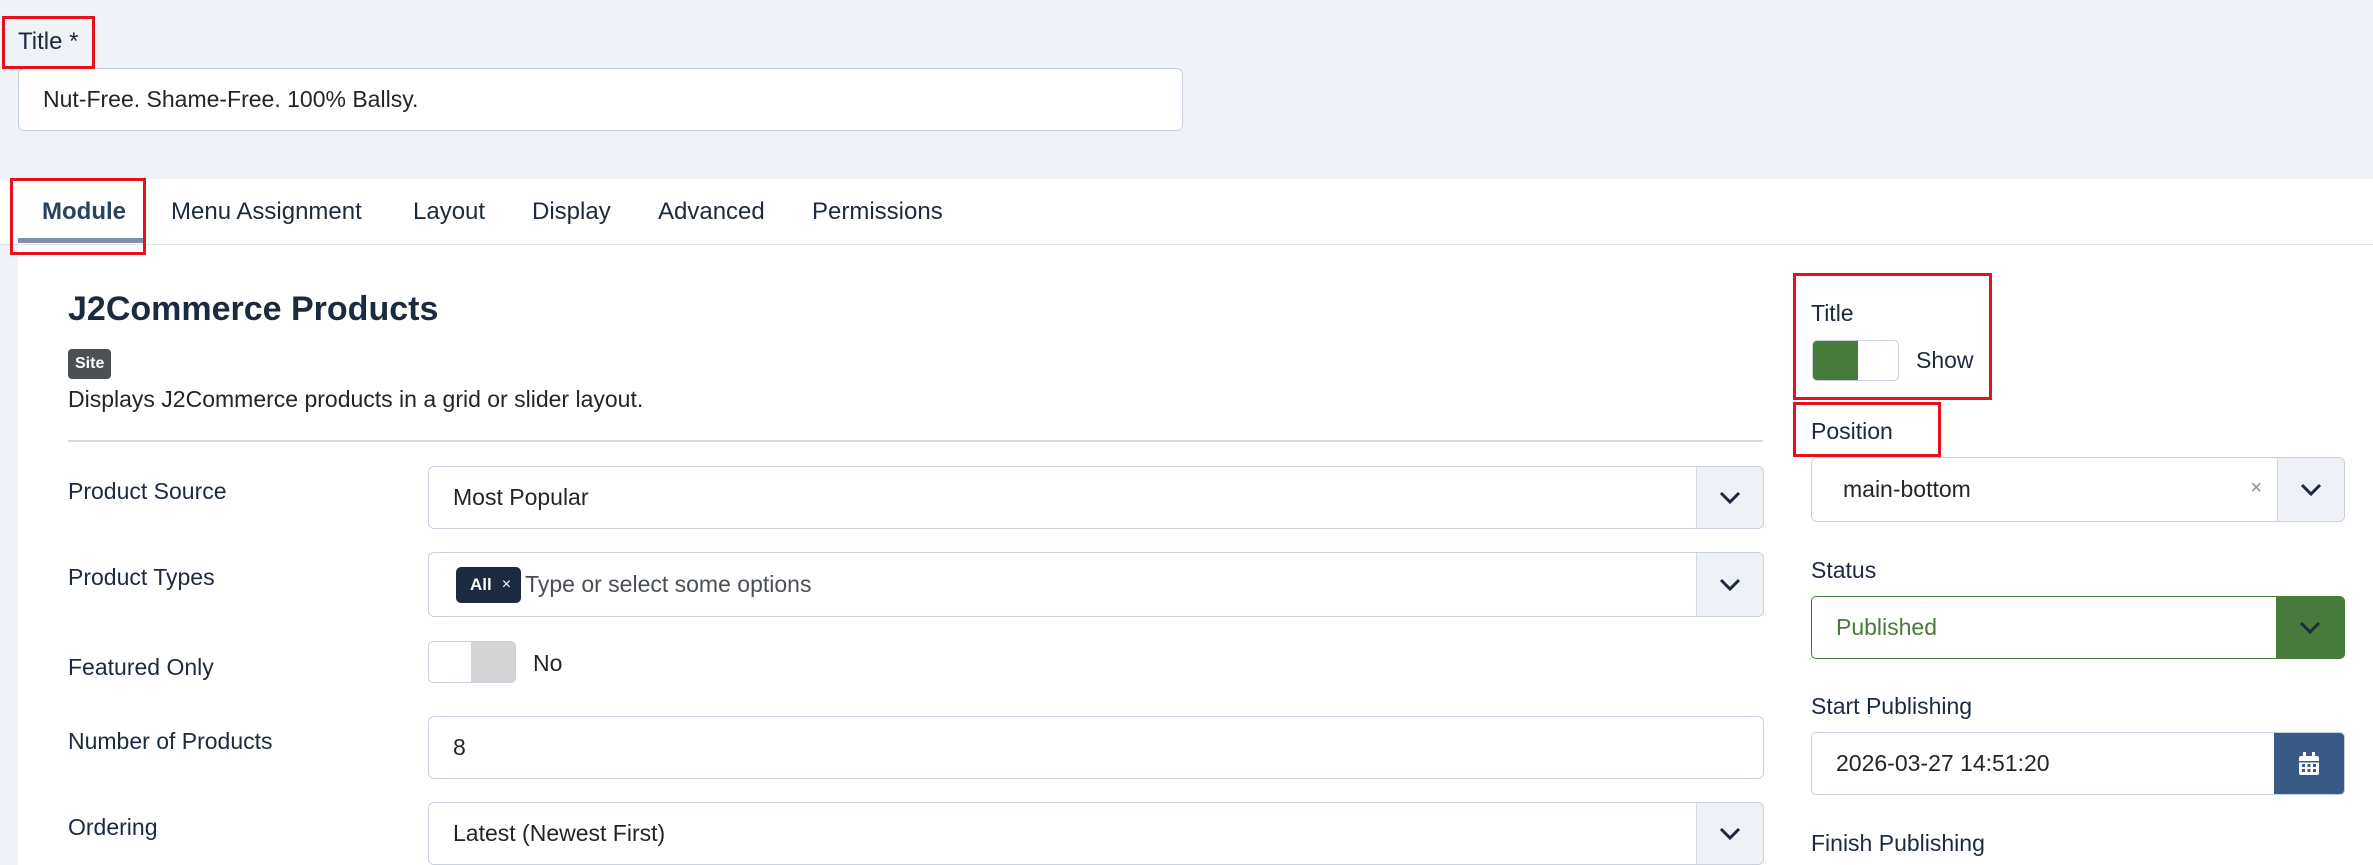  I want to click on site-badge: Site, so click(90, 364).